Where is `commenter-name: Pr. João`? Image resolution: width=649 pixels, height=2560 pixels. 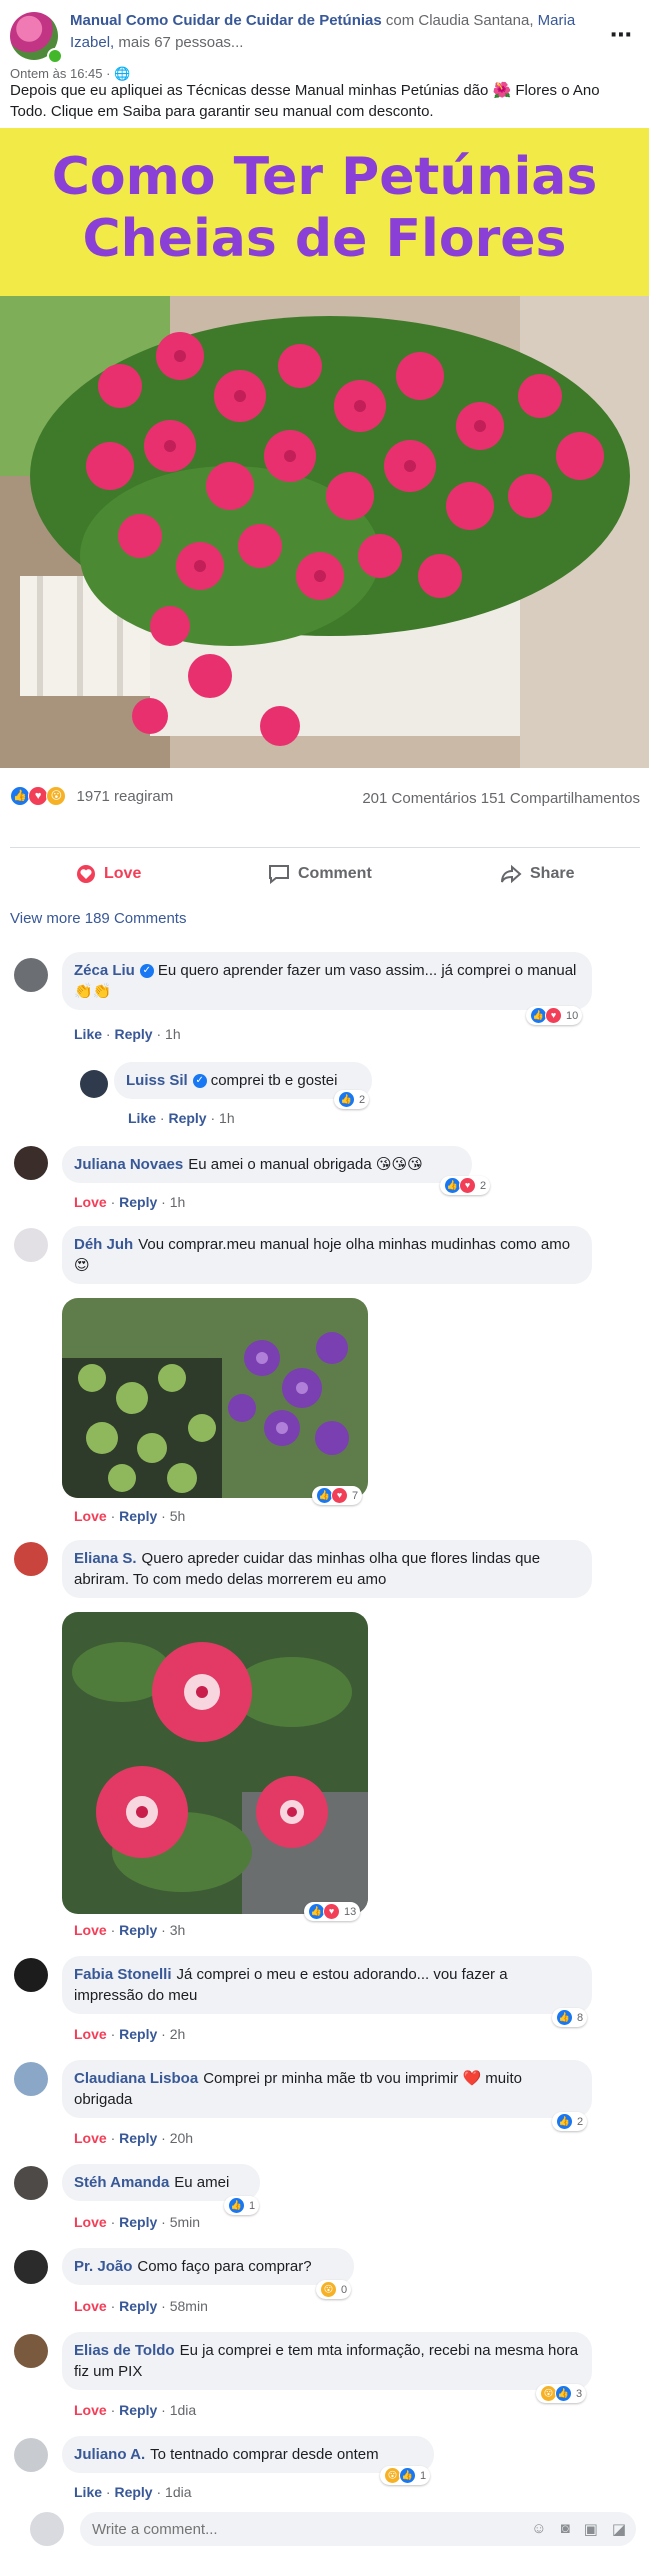
commenter-name: Pr. João is located at coordinates (103, 2266).